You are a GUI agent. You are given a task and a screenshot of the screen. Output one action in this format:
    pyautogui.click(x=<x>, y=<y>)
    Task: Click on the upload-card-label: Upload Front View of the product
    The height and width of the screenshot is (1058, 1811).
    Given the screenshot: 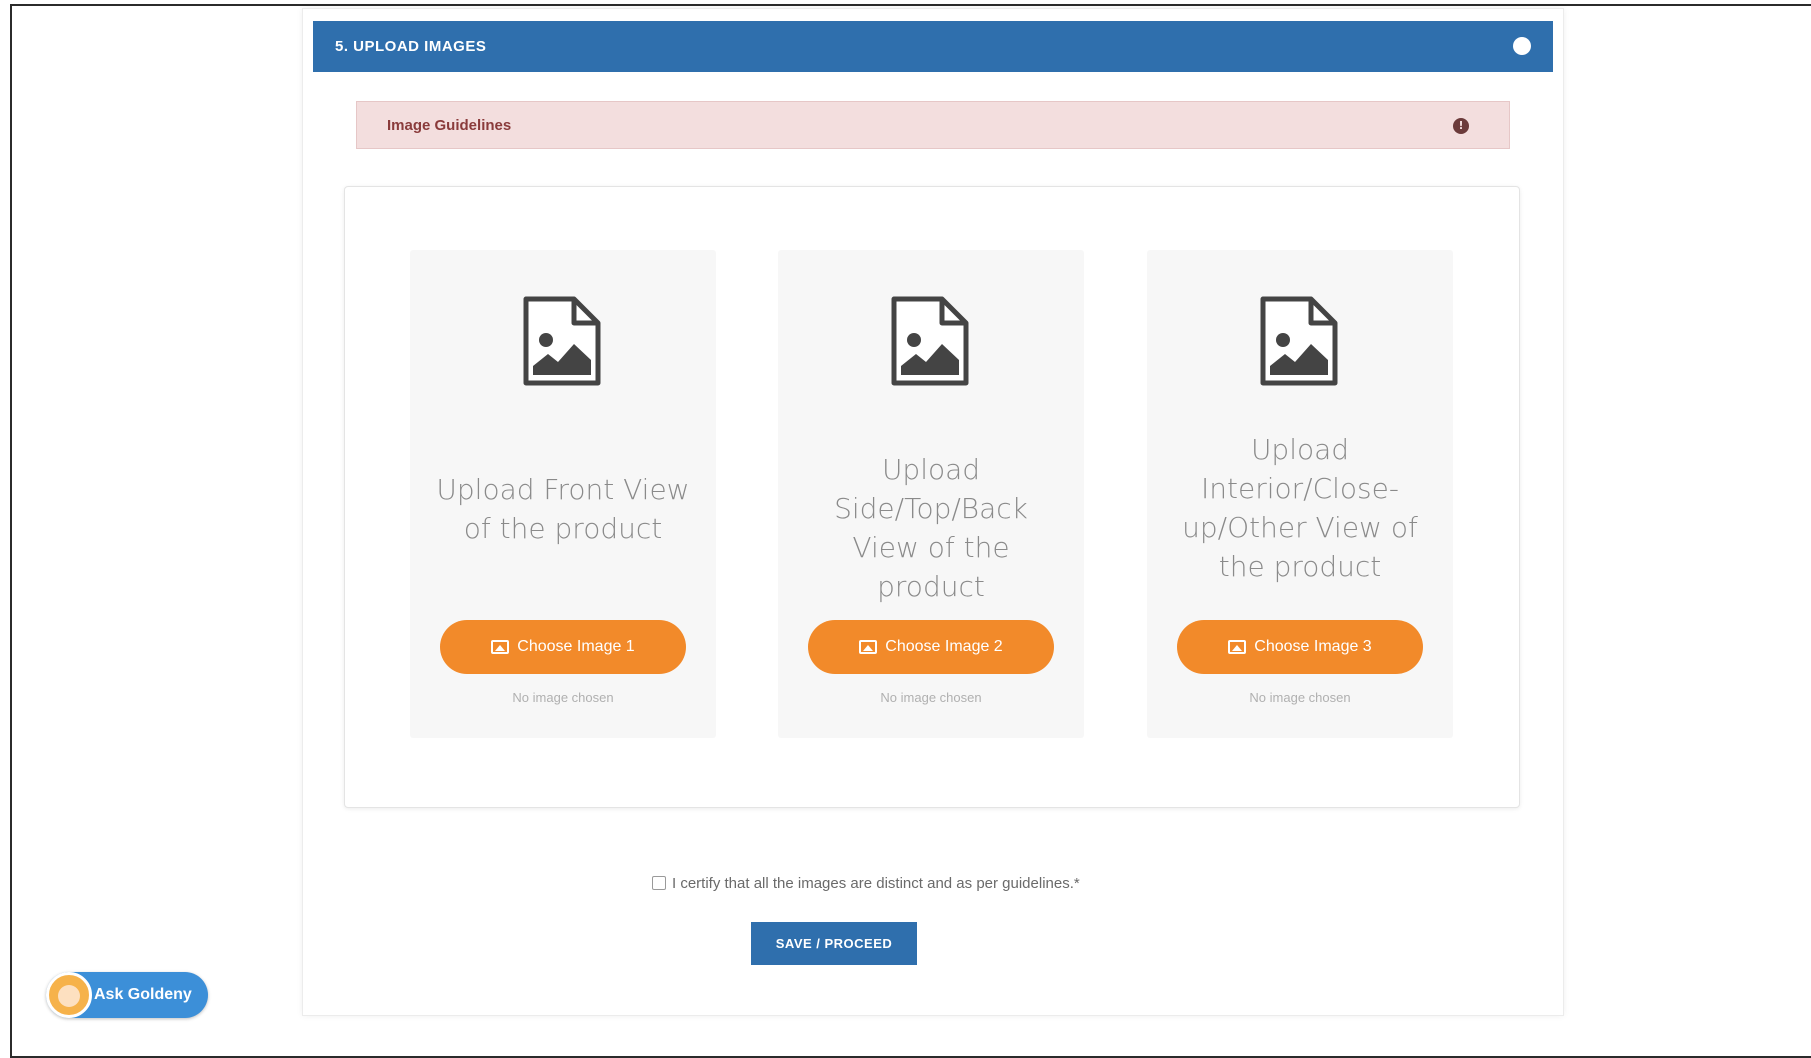 What is the action you would take?
    pyautogui.click(x=563, y=509)
    